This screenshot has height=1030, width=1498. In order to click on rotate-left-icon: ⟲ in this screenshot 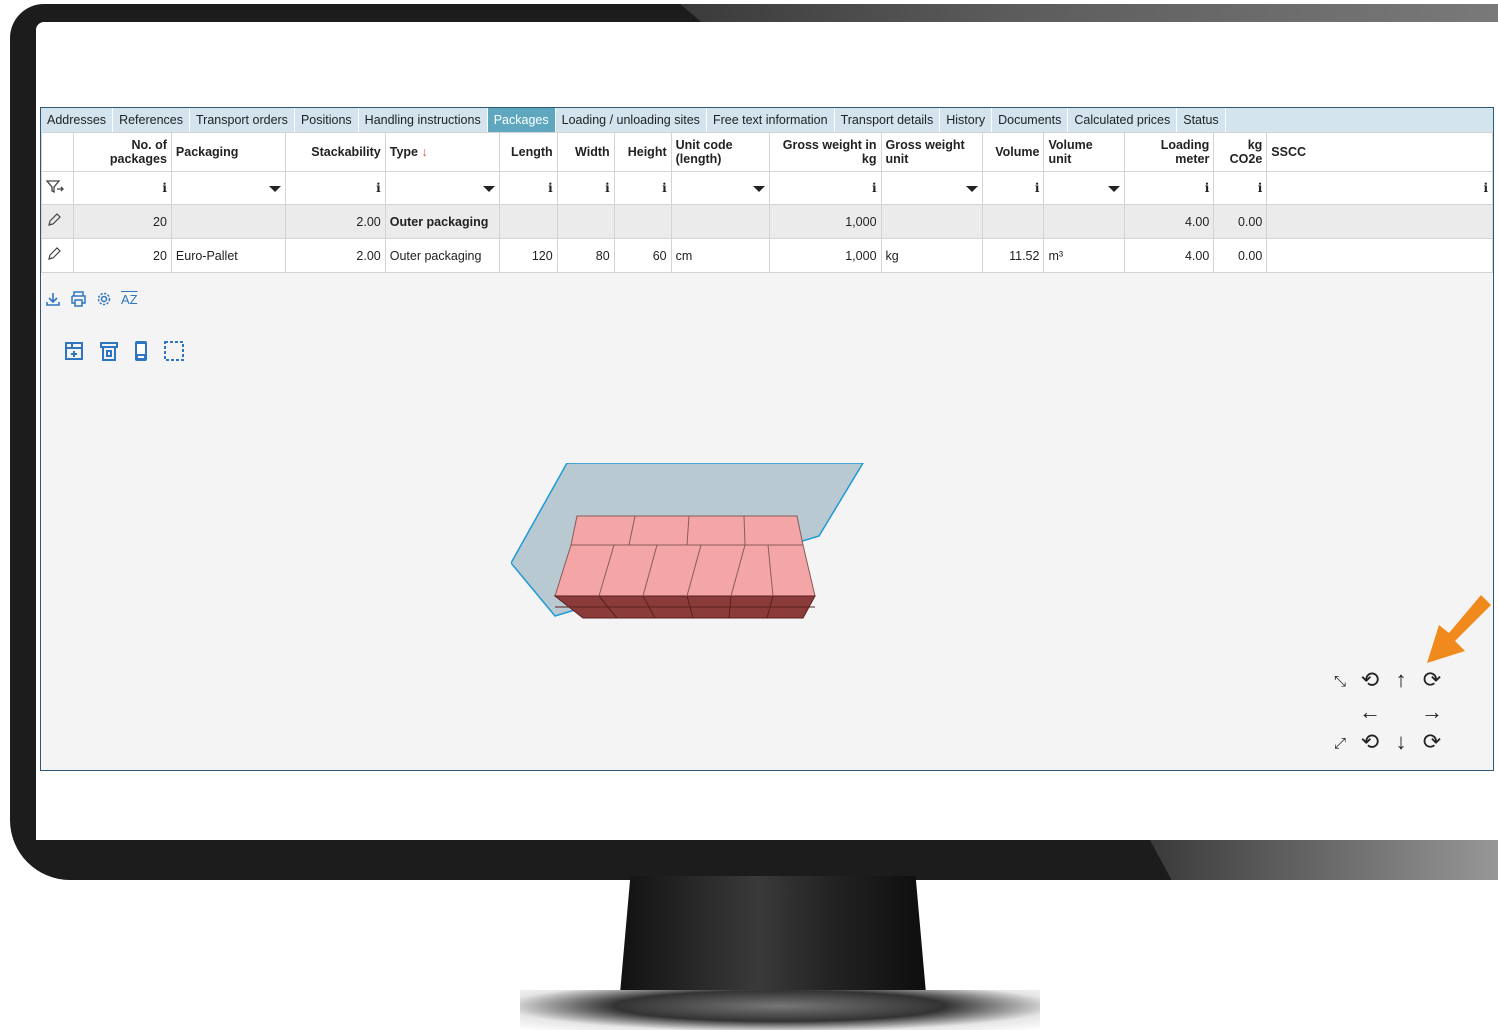, I will do `click(1370, 680)`.